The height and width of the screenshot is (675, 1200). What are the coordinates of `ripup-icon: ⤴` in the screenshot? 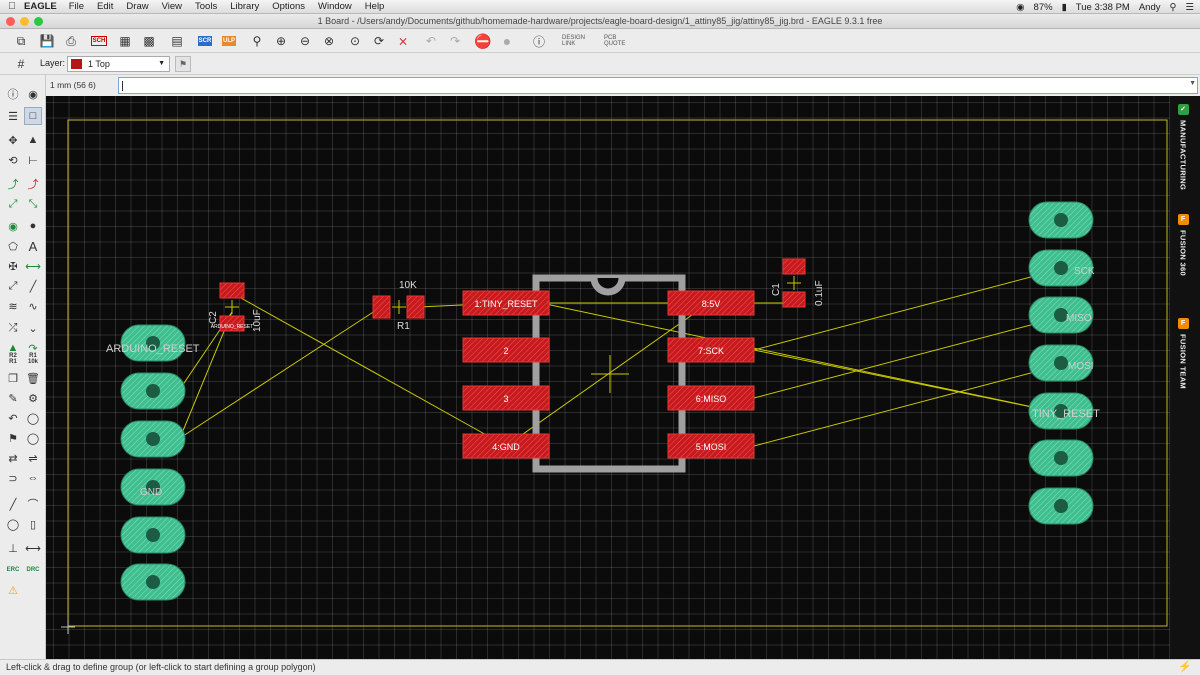 It's located at (33, 184).